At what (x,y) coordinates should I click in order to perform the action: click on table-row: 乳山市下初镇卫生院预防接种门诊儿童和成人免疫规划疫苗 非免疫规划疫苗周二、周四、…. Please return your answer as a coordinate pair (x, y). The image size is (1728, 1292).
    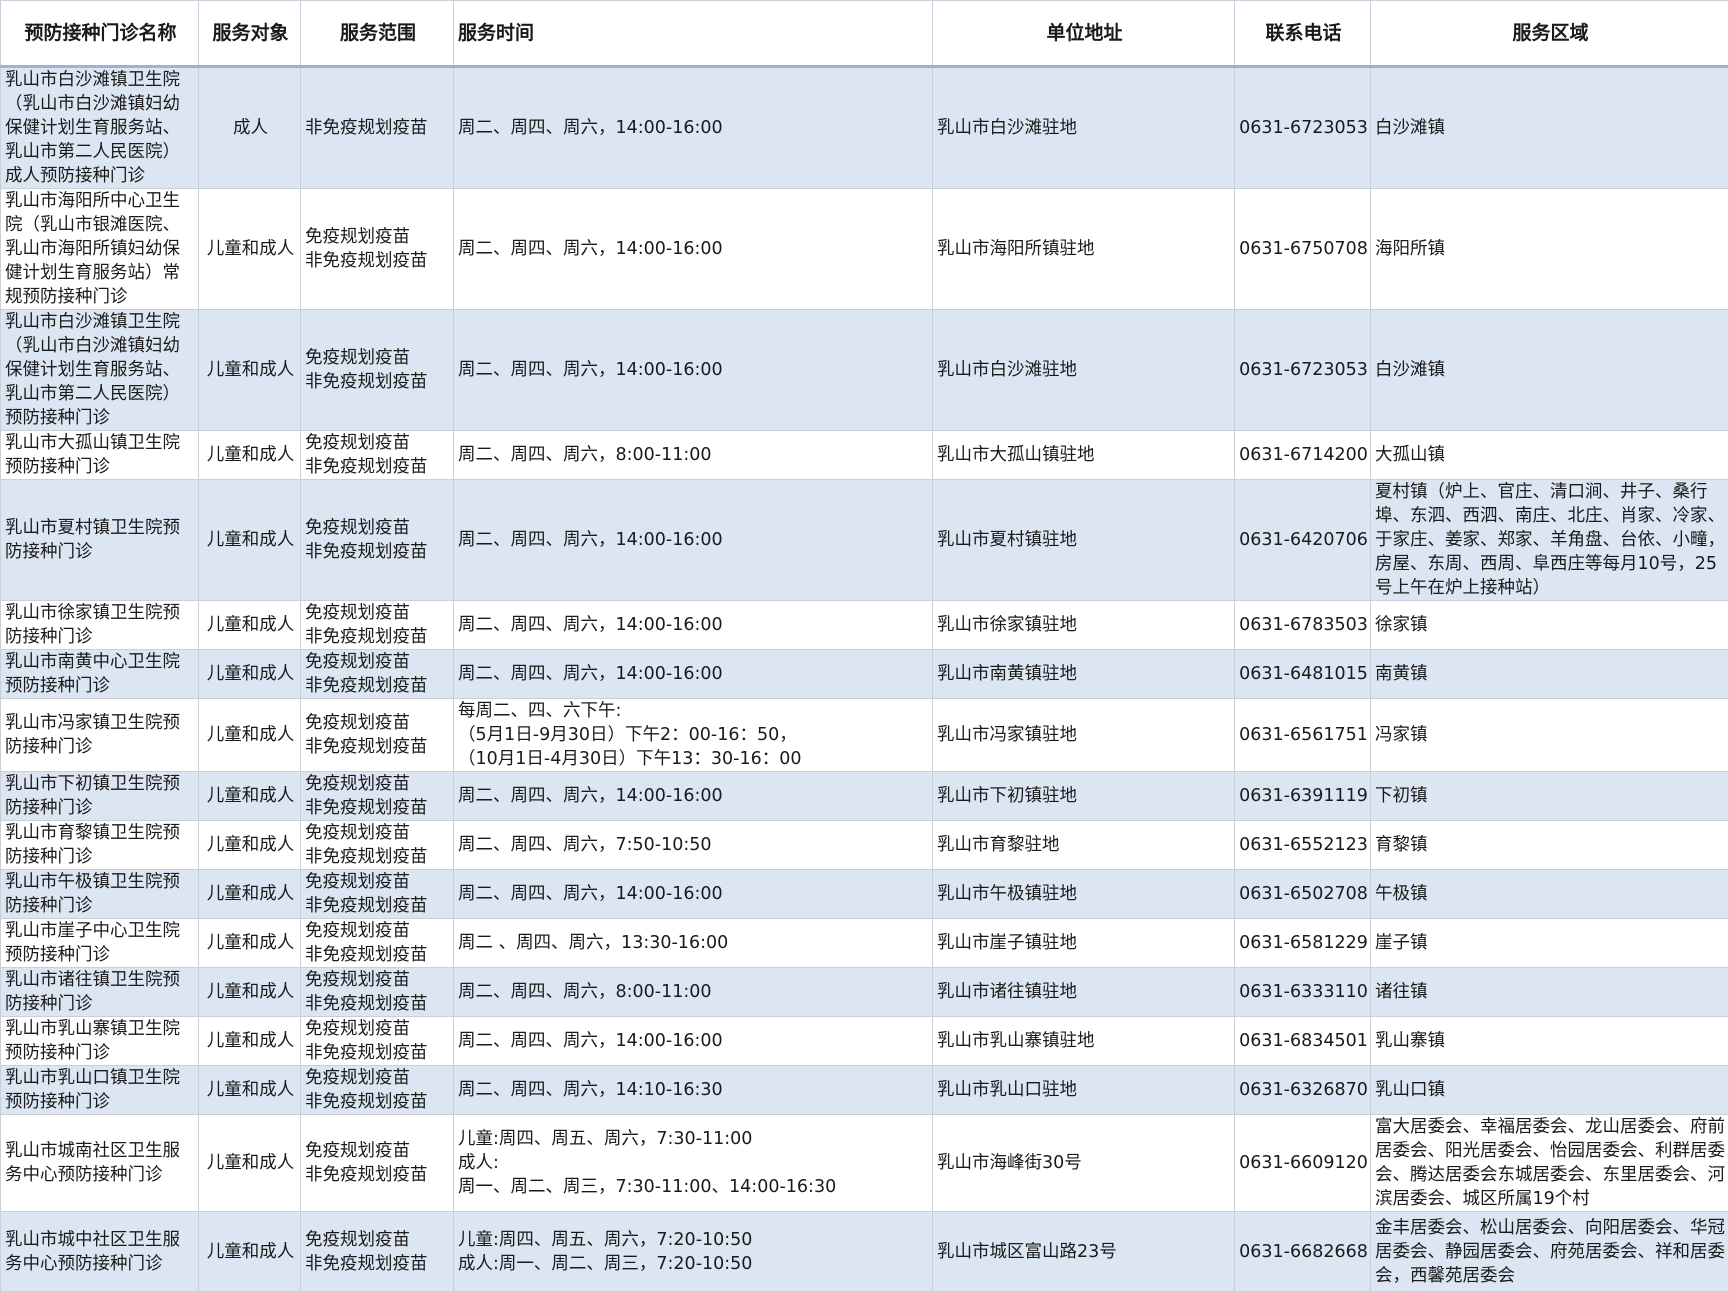
    Looking at the image, I should click on (864, 796).